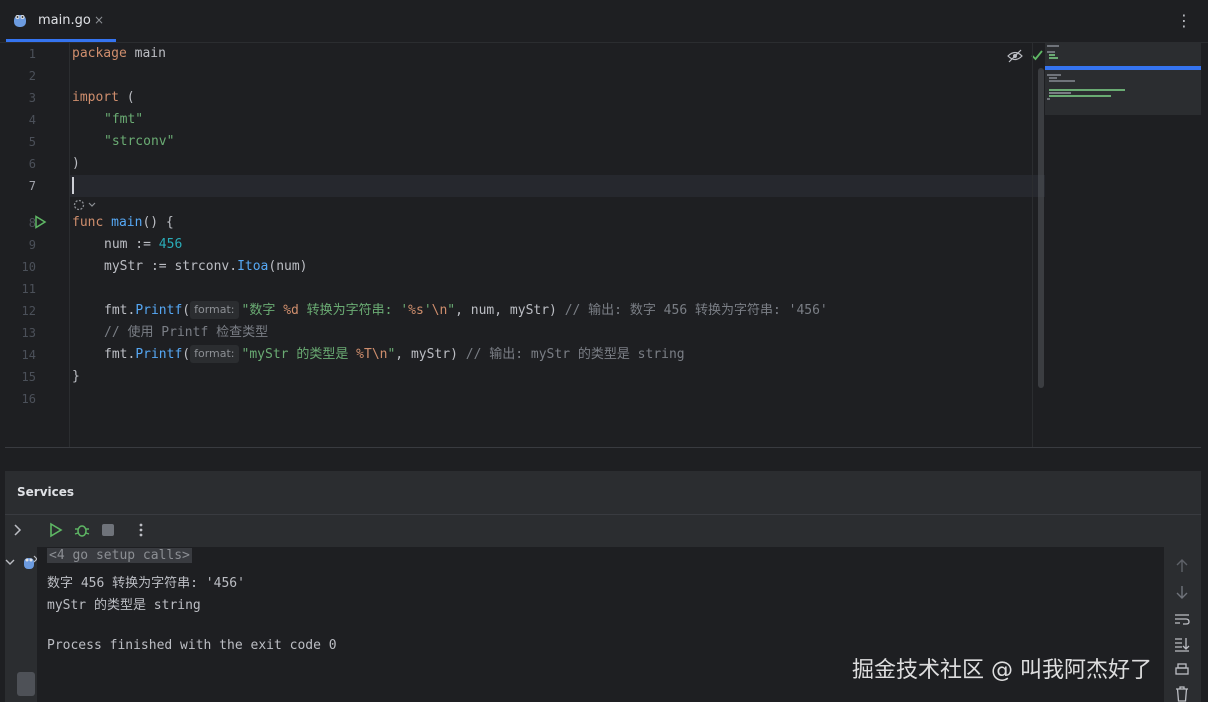  Describe the element at coordinates (32, 98) in the screenshot. I see `line-number: 3` at that location.